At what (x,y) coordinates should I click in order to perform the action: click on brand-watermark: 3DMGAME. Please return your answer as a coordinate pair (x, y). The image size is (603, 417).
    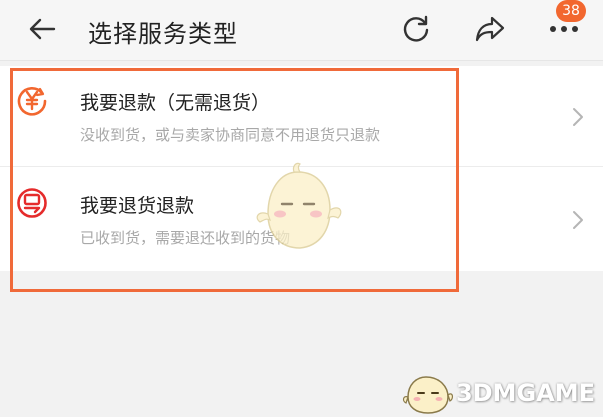
    Looking at the image, I should click on (498, 393).